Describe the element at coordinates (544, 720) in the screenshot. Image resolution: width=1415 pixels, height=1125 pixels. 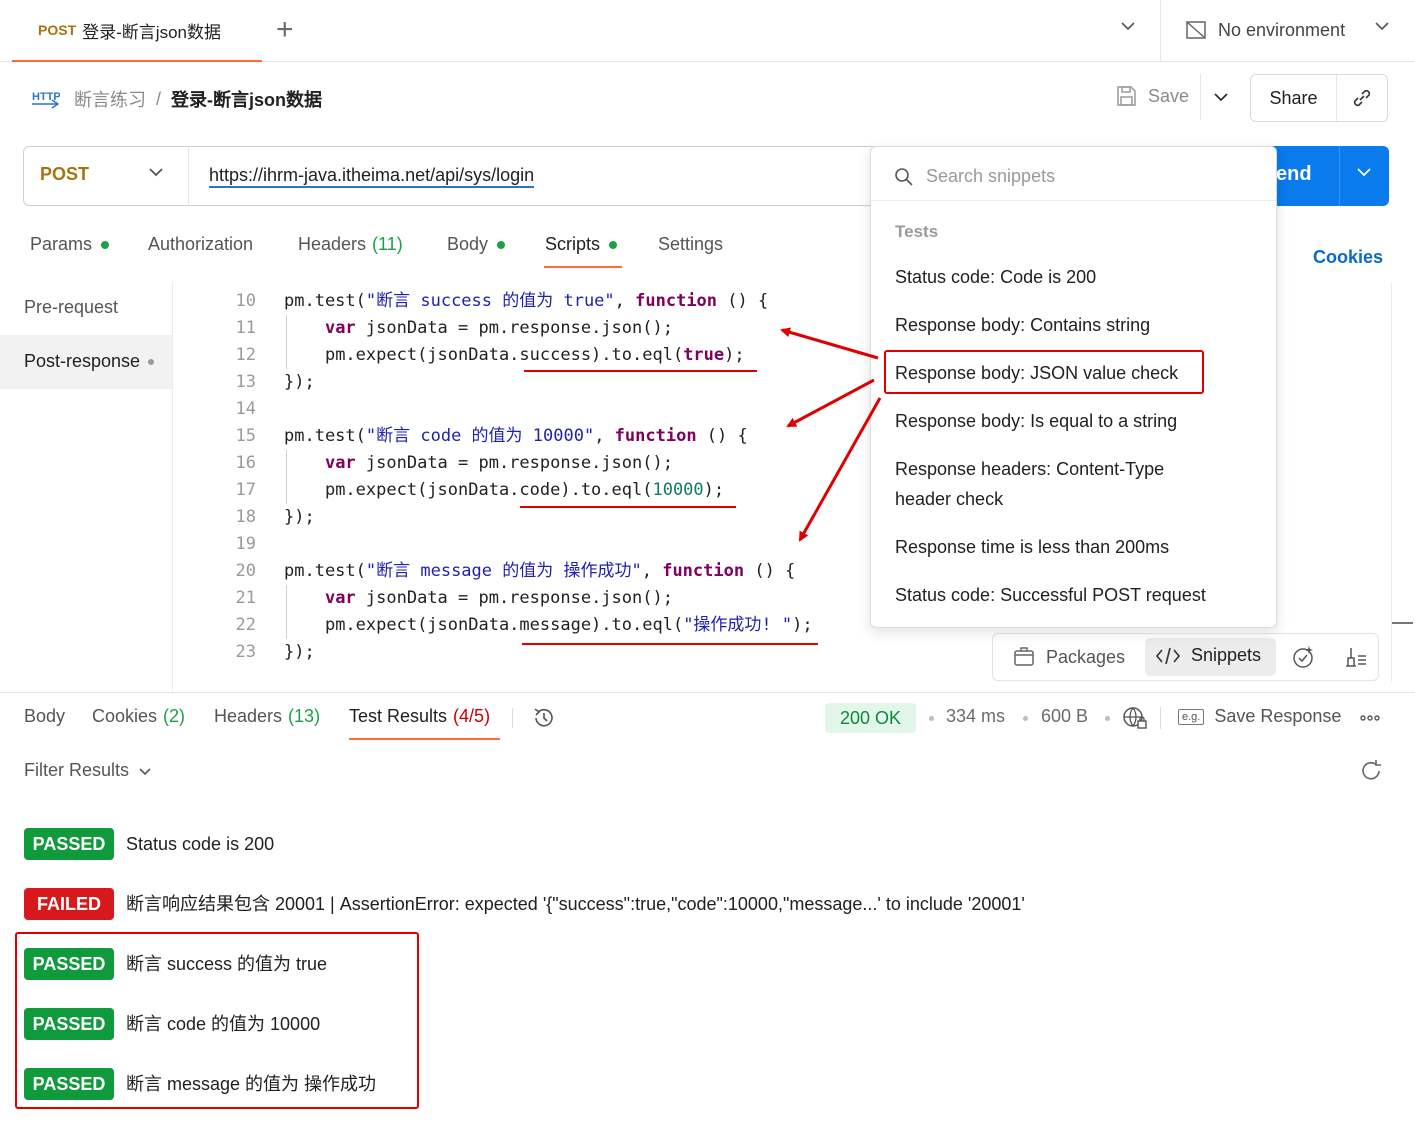
I see `history-icon` at that location.